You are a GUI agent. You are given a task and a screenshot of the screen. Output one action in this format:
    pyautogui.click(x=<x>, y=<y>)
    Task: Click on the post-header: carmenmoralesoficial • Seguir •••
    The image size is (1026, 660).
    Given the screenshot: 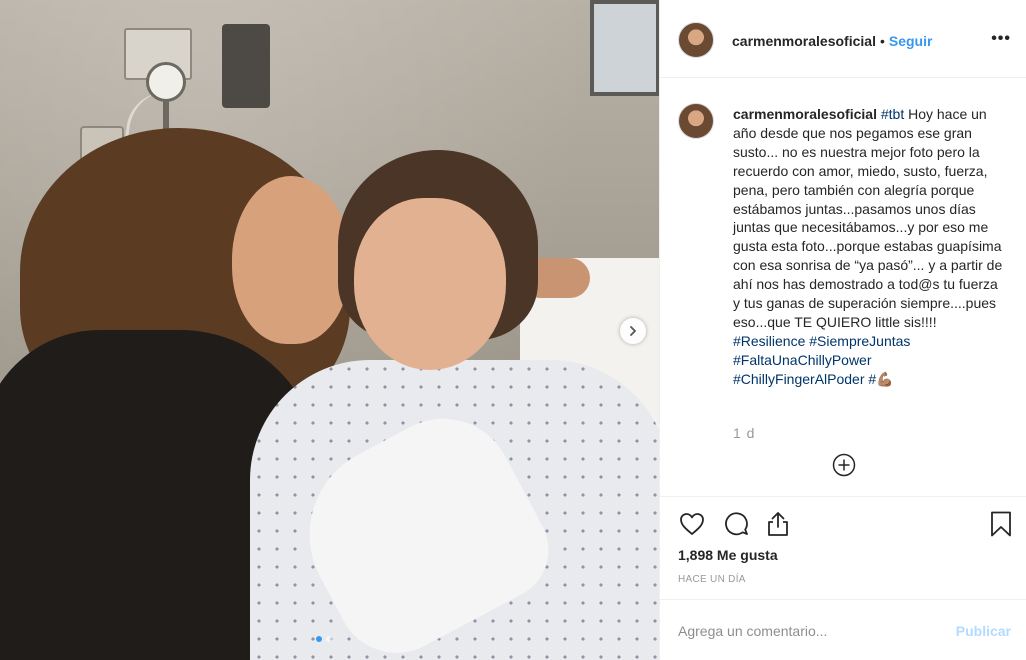 What is the action you would take?
    pyautogui.click(x=843, y=39)
    